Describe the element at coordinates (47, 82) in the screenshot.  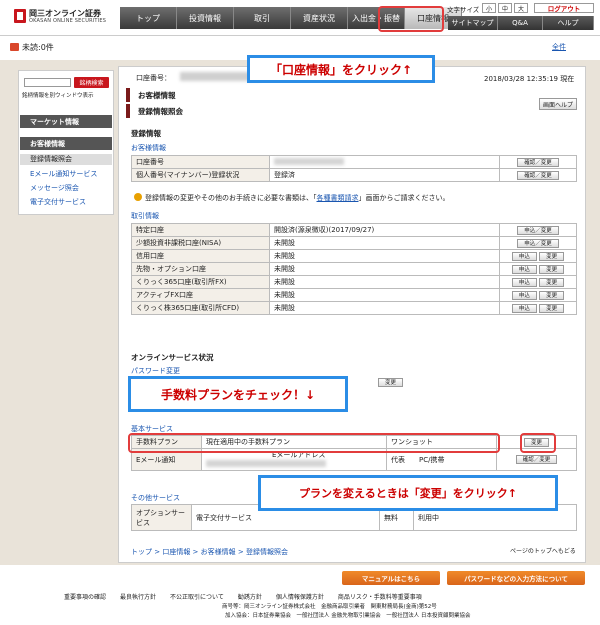
I see `stock-search-input` at that location.